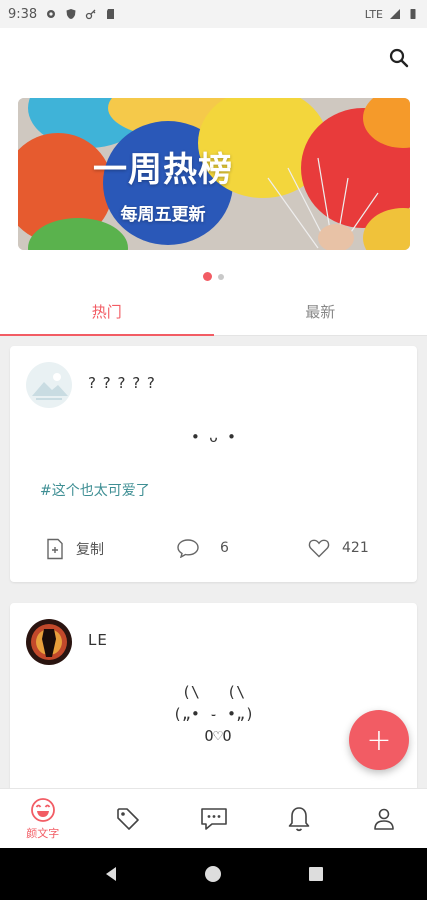 This screenshot has width=427, height=900. Describe the element at coordinates (75, 549) in the screenshot. I see `copy-button: 复制` at that location.